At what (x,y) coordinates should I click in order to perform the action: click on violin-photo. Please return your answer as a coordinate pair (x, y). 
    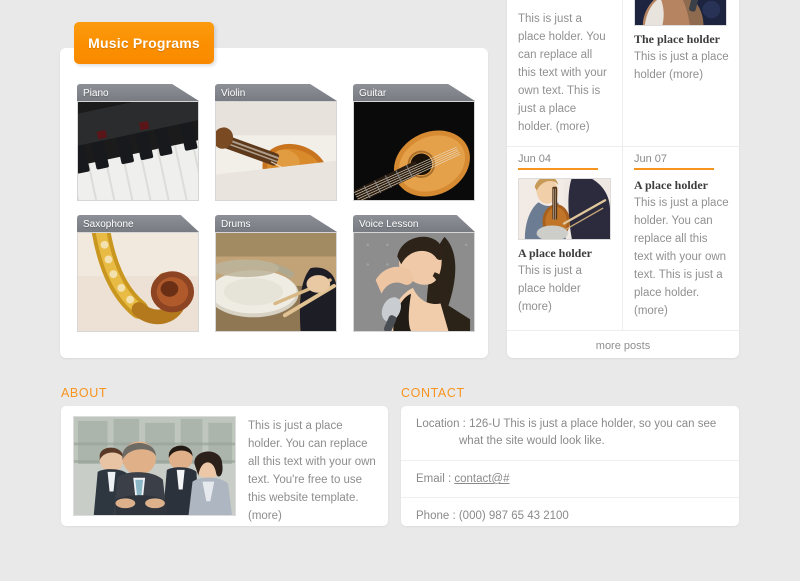
    Looking at the image, I should click on (276, 151).